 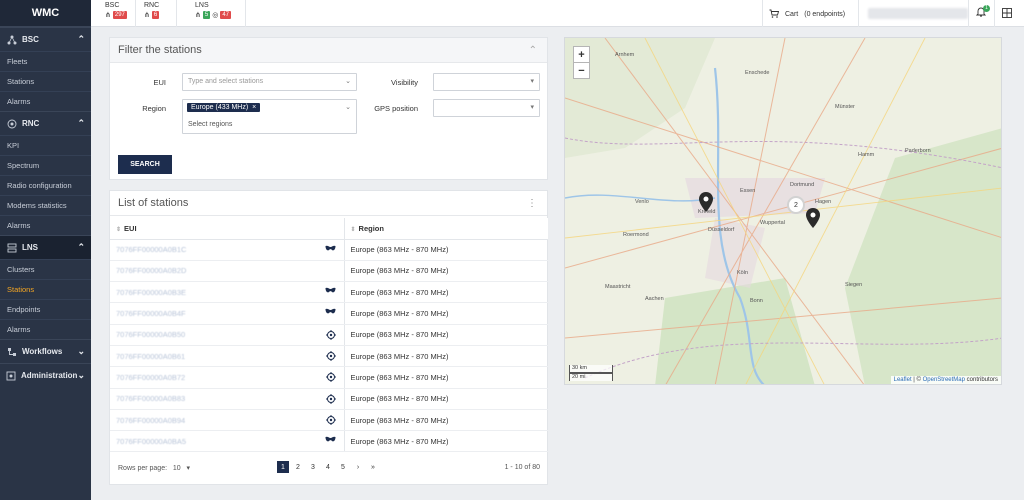 What do you see at coordinates (45, 205) in the screenshot?
I see `sidebar-item-modems-statistics: Modems statistics` at bounding box center [45, 205].